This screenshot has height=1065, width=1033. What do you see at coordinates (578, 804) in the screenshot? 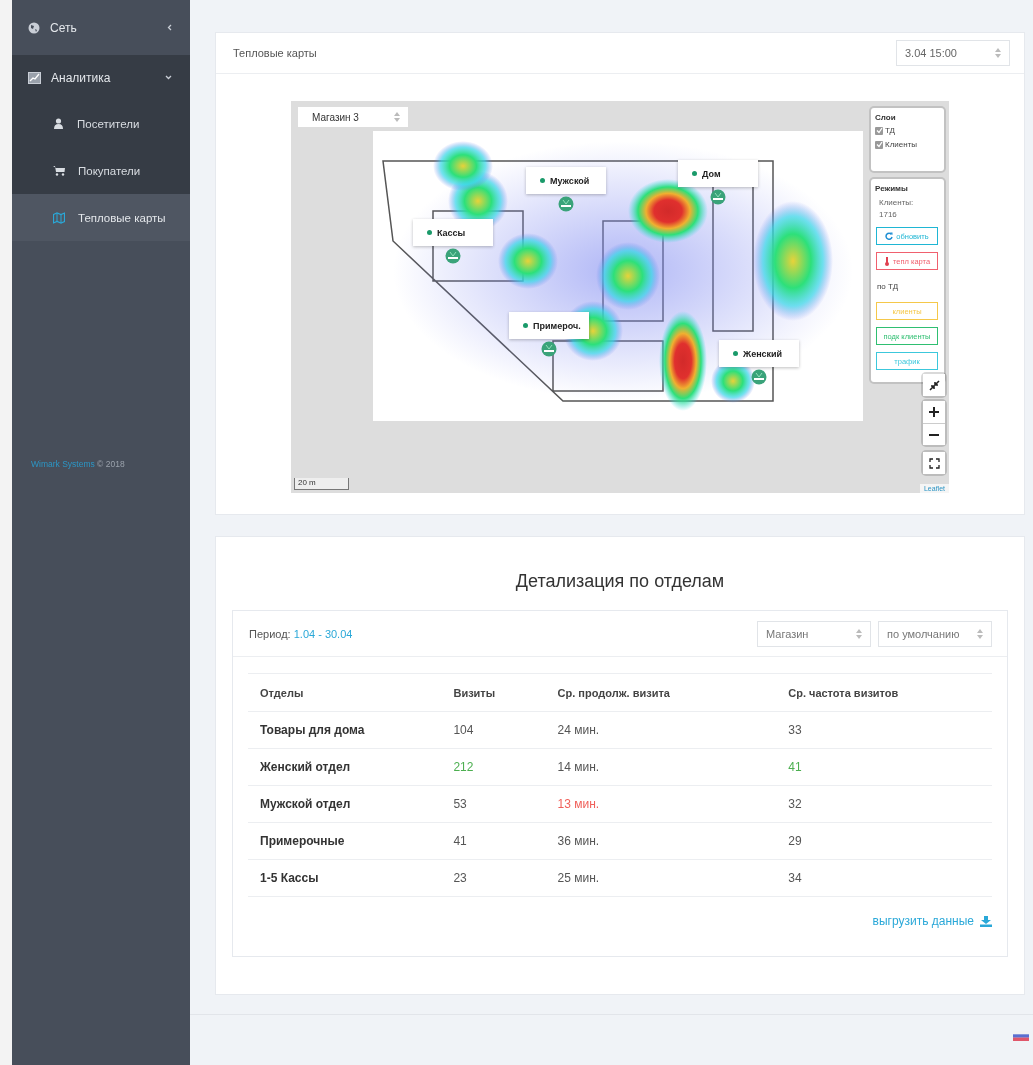
I see `table-cell: 13 мин.` at bounding box center [578, 804].